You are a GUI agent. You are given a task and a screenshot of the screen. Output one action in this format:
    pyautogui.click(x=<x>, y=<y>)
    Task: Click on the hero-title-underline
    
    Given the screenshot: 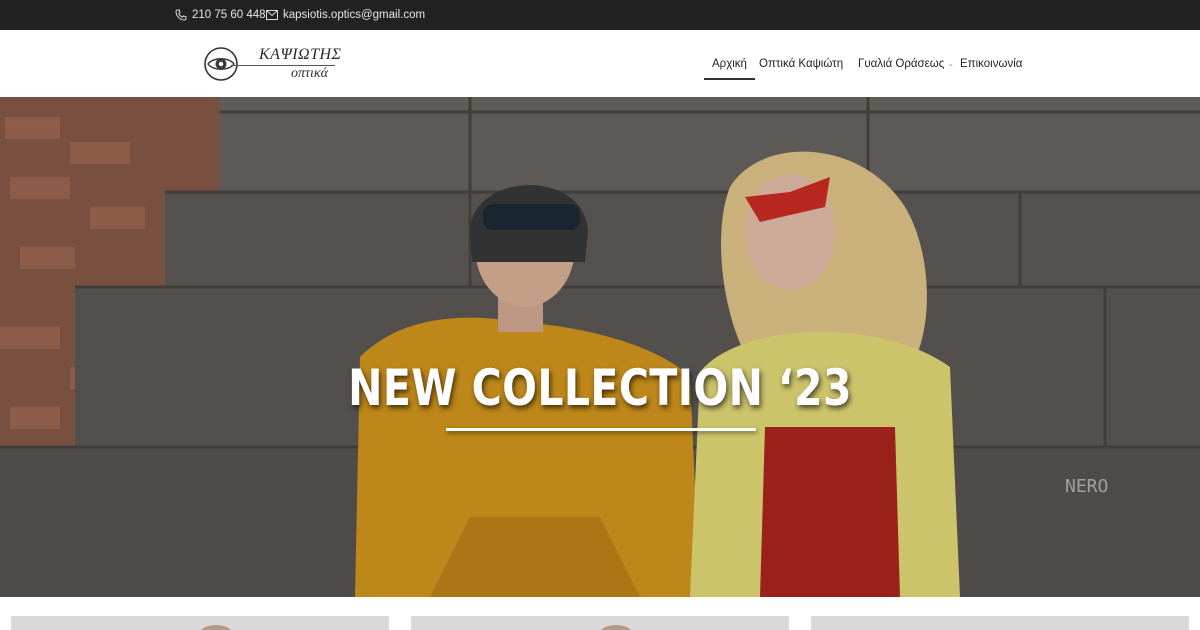 What is the action you would take?
    pyautogui.click(x=601, y=429)
    